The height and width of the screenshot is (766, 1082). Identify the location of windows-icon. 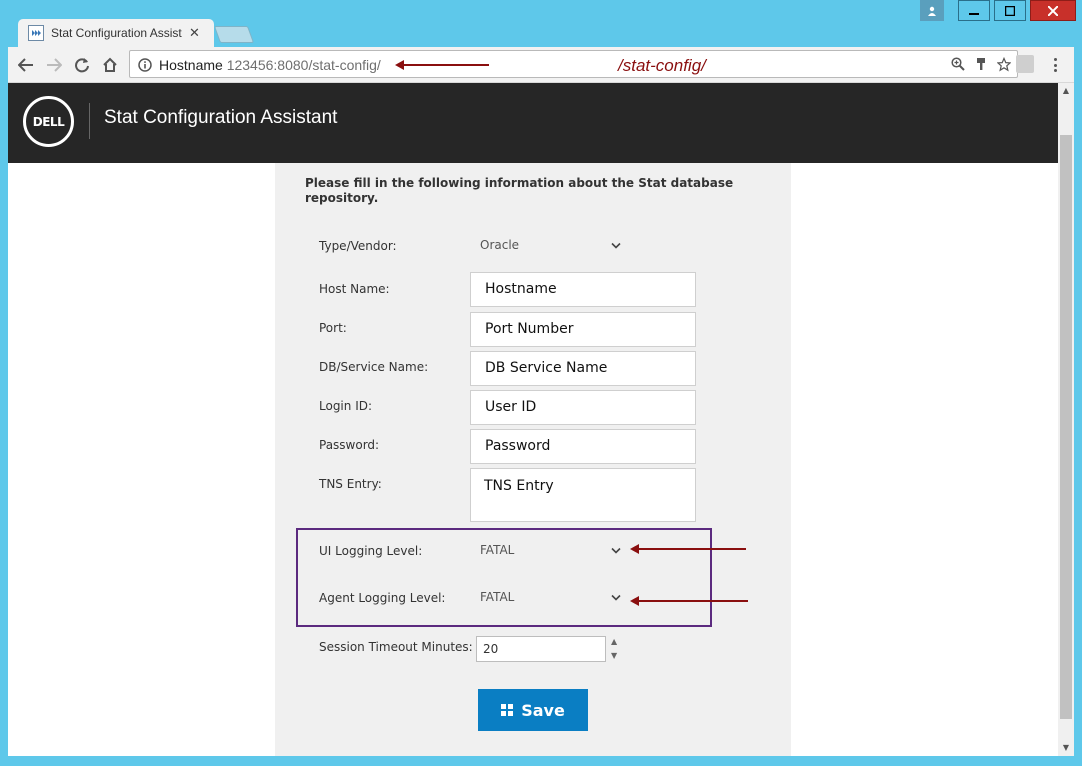
(507, 710).